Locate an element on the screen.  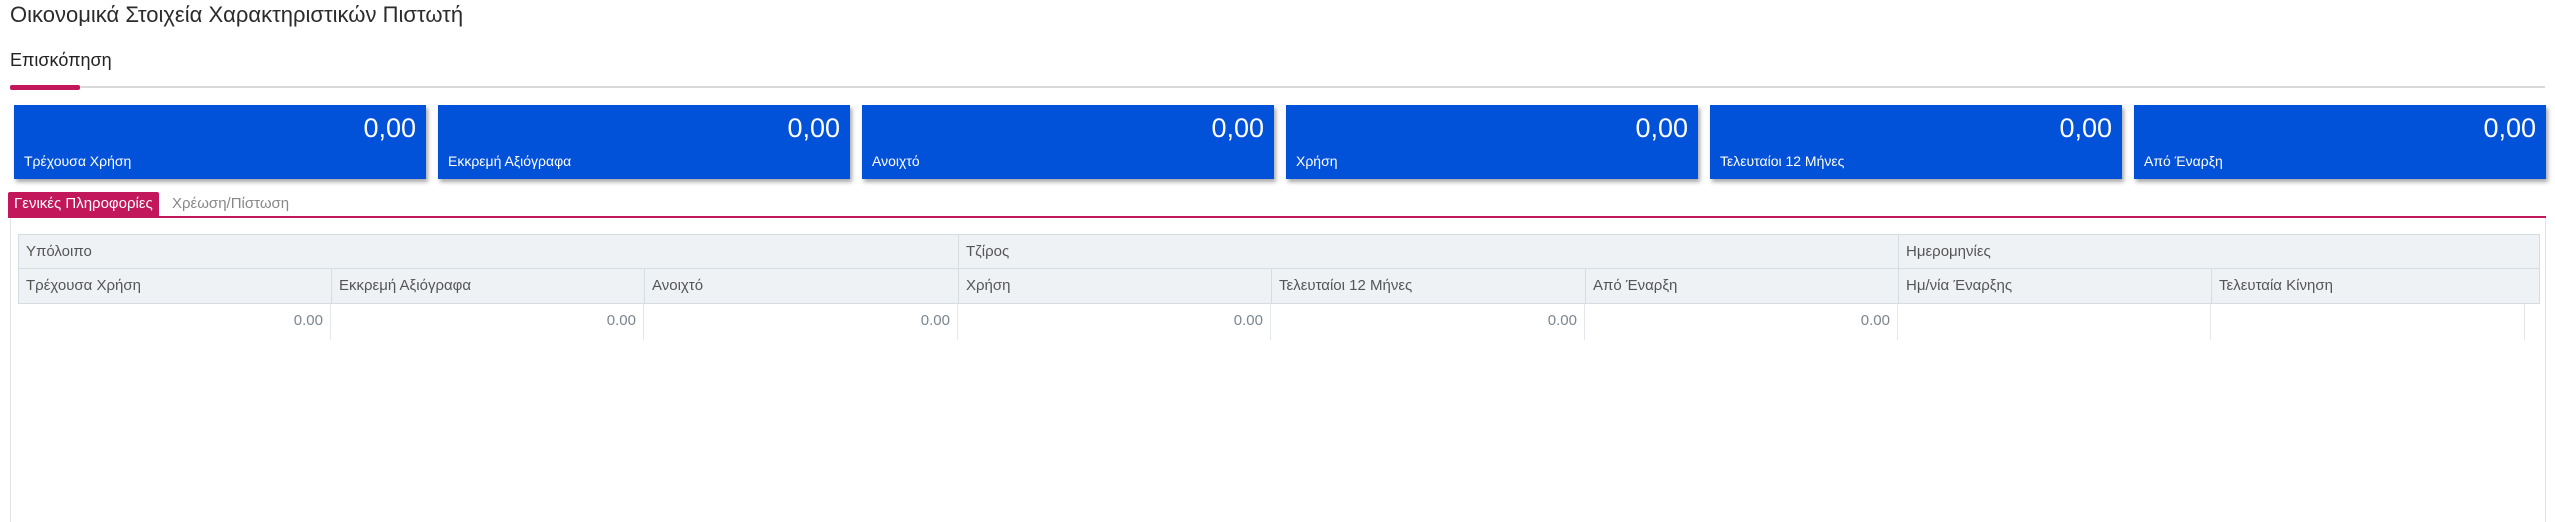
kpi-label: Τελευταίοι 12 Μήνες is located at coordinates (1782, 161).